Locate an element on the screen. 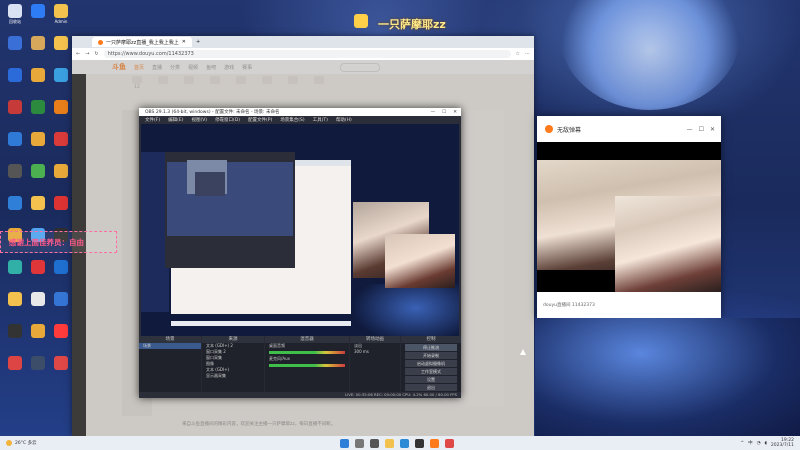 The width and height of the screenshot is (800, 450). controls-header: 控制 is located at coordinates (431, 339).